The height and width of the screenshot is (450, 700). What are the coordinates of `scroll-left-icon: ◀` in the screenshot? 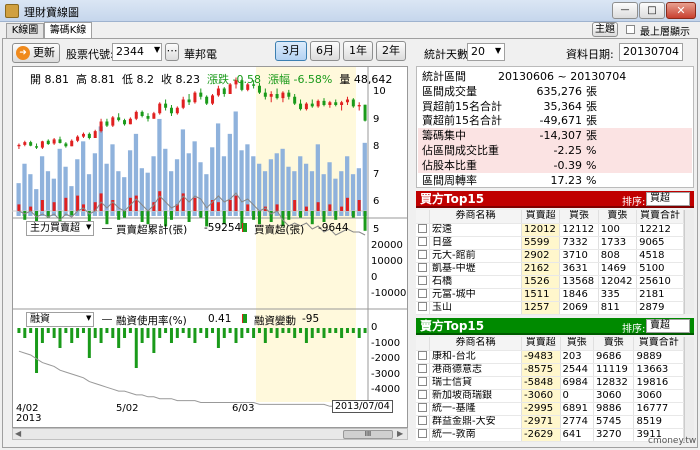 It's located at (18, 433).